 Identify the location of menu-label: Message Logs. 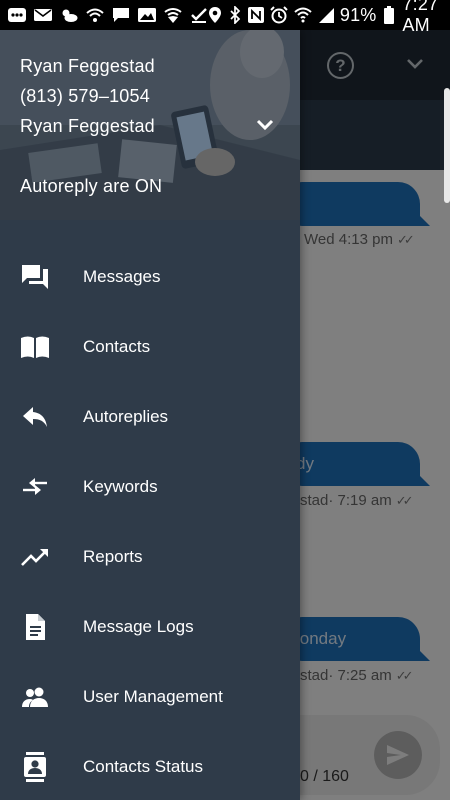
(138, 626).